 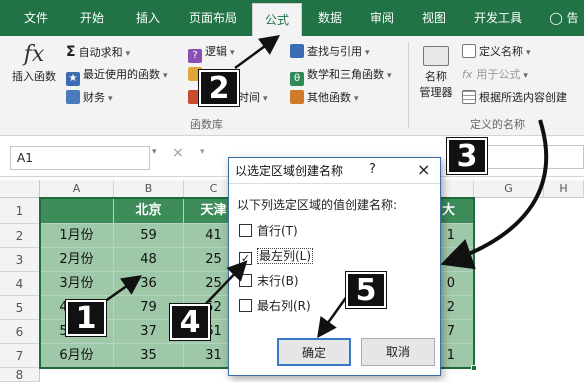 I want to click on callout-badge-1: 1, so click(x=86, y=318).